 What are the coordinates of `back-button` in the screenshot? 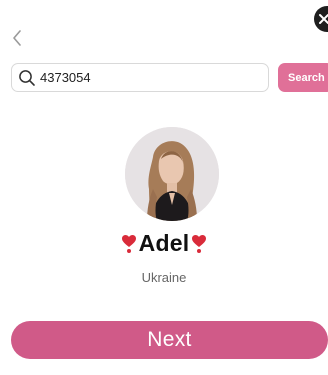 It's located at (17, 38).